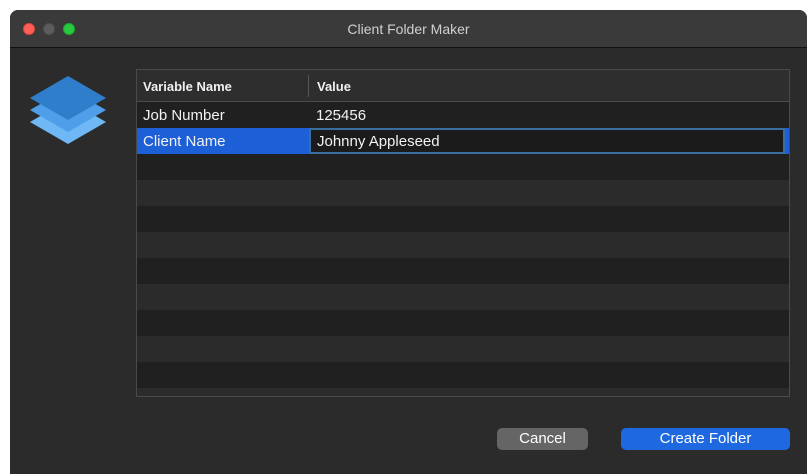  Describe the element at coordinates (463, 115) in the screenshot. I see `table-row: Job Number 125456` at that location.